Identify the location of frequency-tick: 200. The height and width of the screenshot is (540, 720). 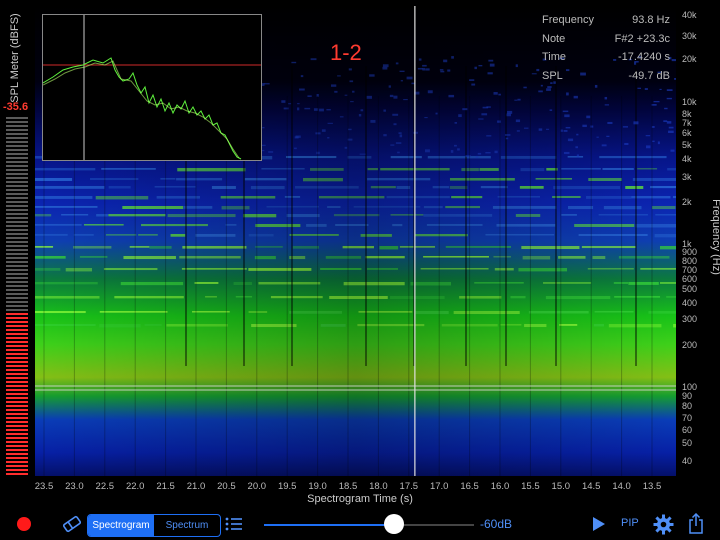
(690, 345).